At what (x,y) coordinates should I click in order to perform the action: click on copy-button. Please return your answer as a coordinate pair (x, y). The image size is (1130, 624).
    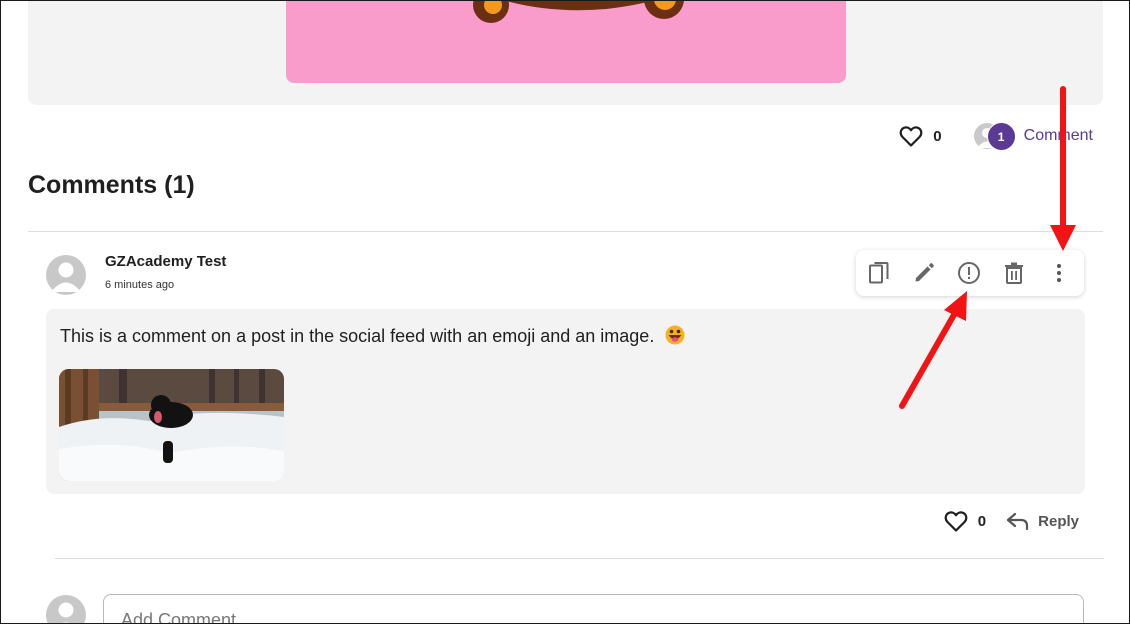
    Looking at the image, I should click on (878, 273).